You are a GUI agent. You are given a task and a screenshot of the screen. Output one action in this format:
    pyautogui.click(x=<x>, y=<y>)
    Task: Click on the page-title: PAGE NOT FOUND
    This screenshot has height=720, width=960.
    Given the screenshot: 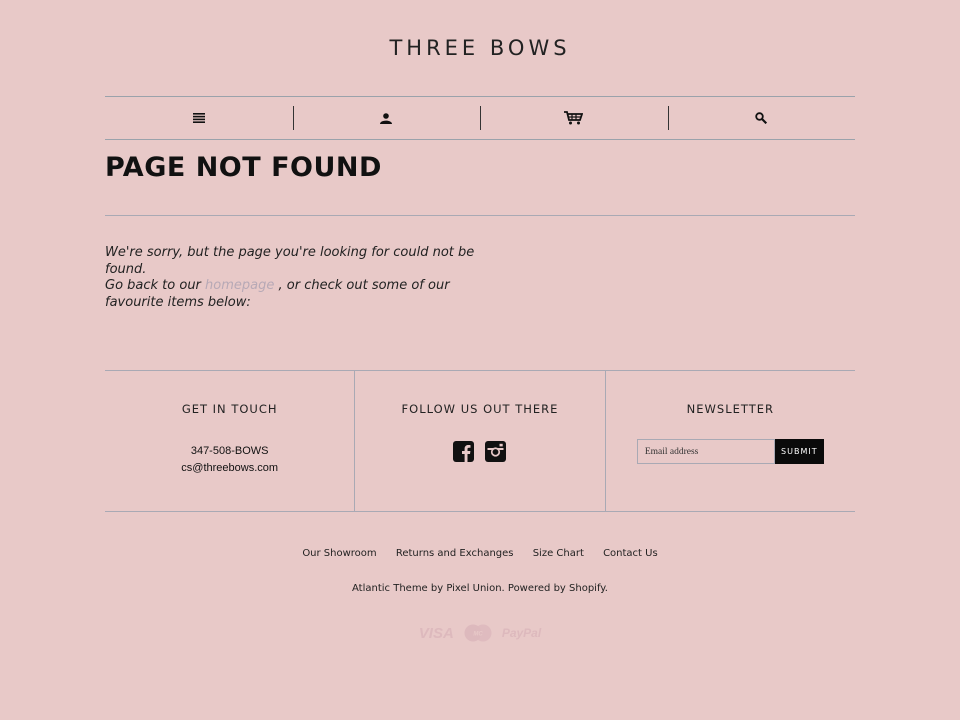 What is the action you would take?
    pyautogui.click(x=243, y=167)
    